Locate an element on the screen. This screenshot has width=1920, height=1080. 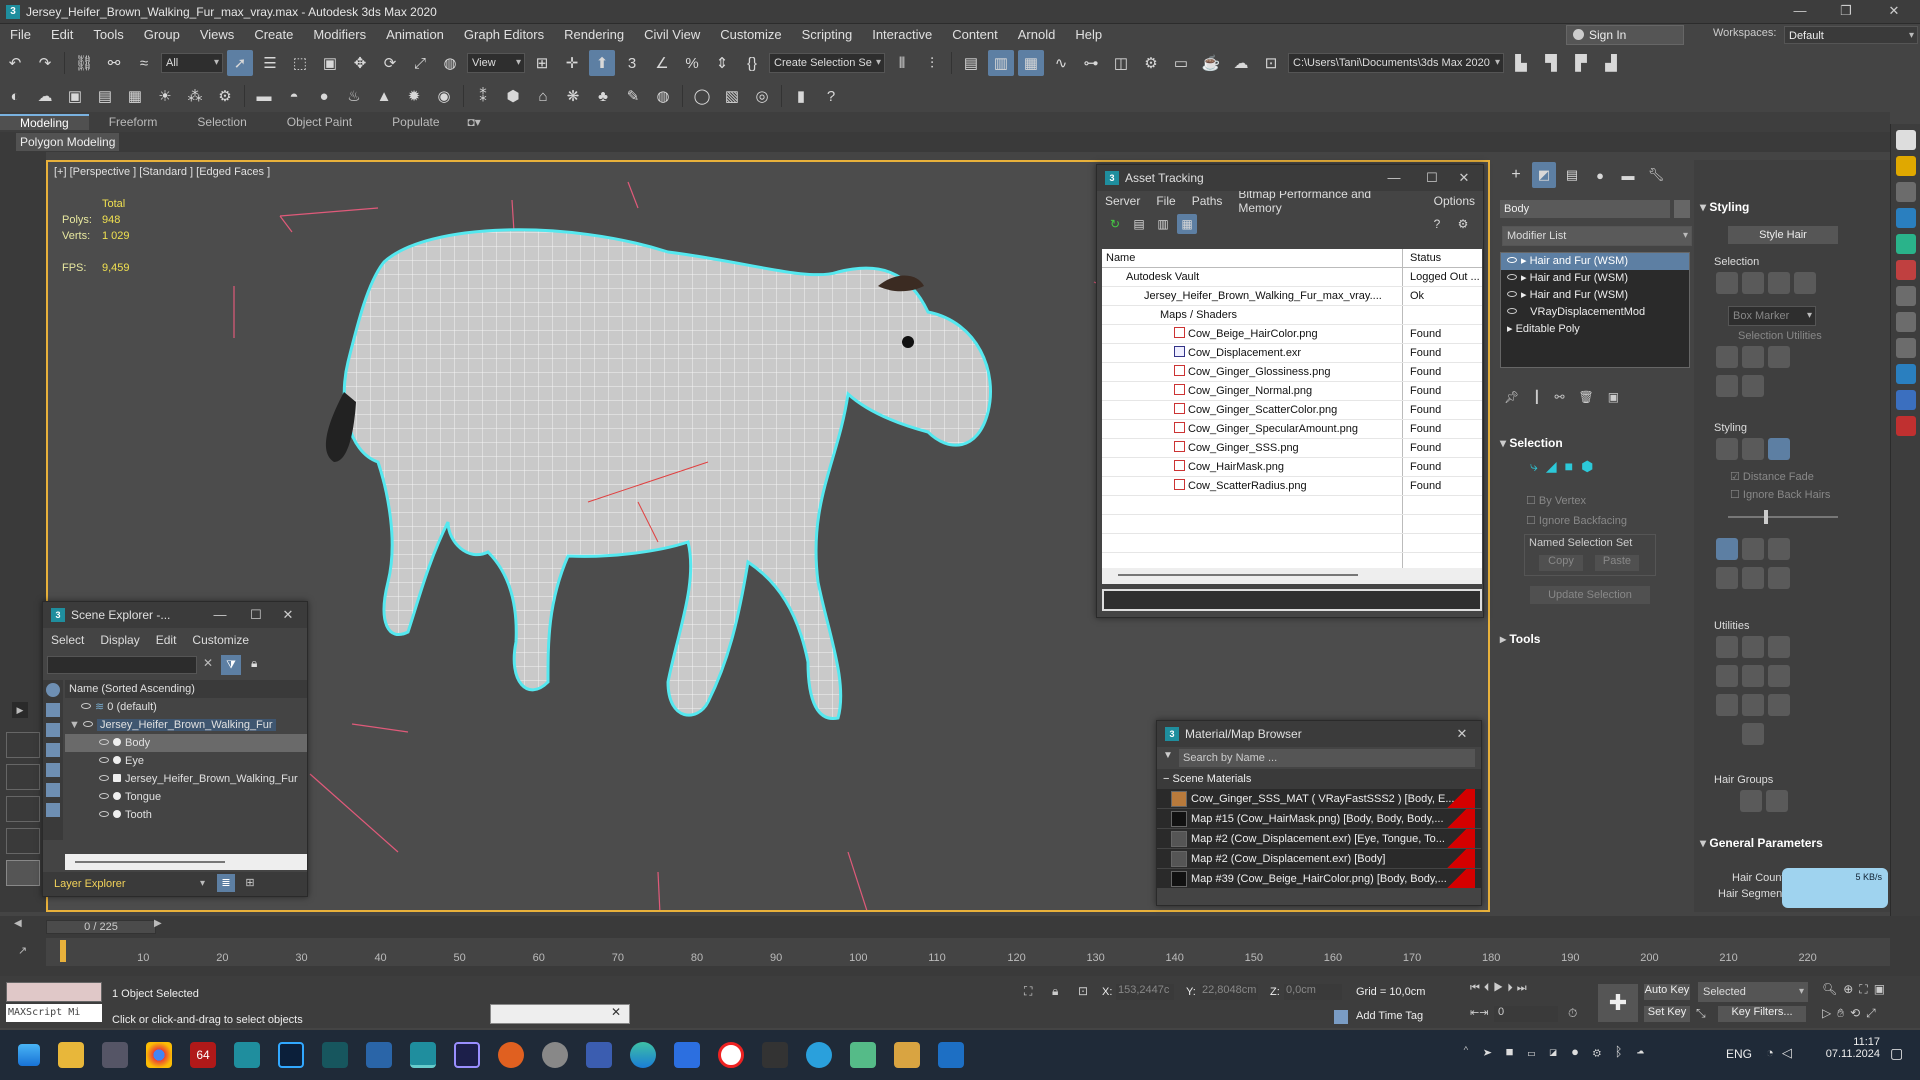
expand-icon: ▼ is located at coordinates (76, 725).